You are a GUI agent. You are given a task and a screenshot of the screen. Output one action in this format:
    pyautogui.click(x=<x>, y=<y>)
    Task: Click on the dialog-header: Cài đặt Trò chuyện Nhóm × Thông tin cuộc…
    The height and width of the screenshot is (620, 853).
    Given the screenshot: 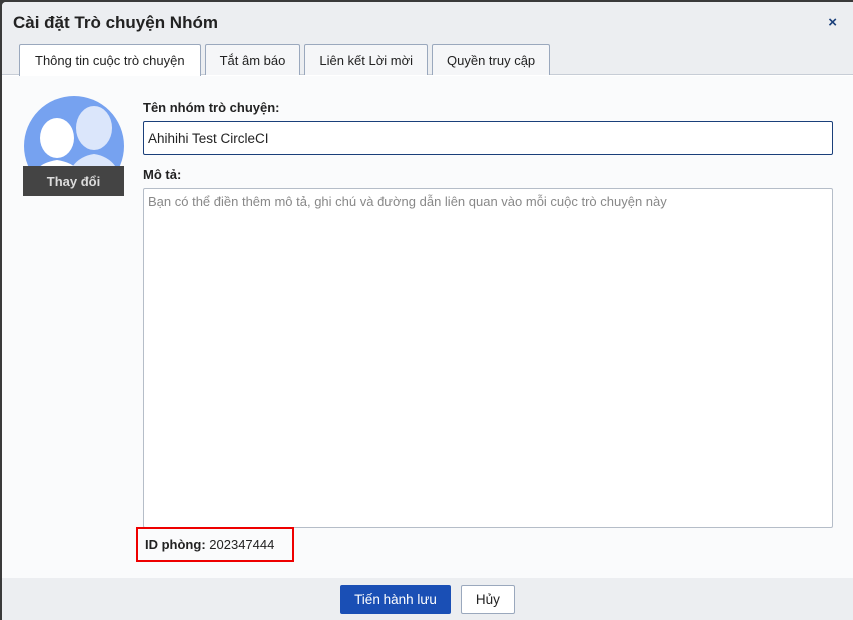 What is the action you would take?
    pyautogui.click(x=427, y=39)
    